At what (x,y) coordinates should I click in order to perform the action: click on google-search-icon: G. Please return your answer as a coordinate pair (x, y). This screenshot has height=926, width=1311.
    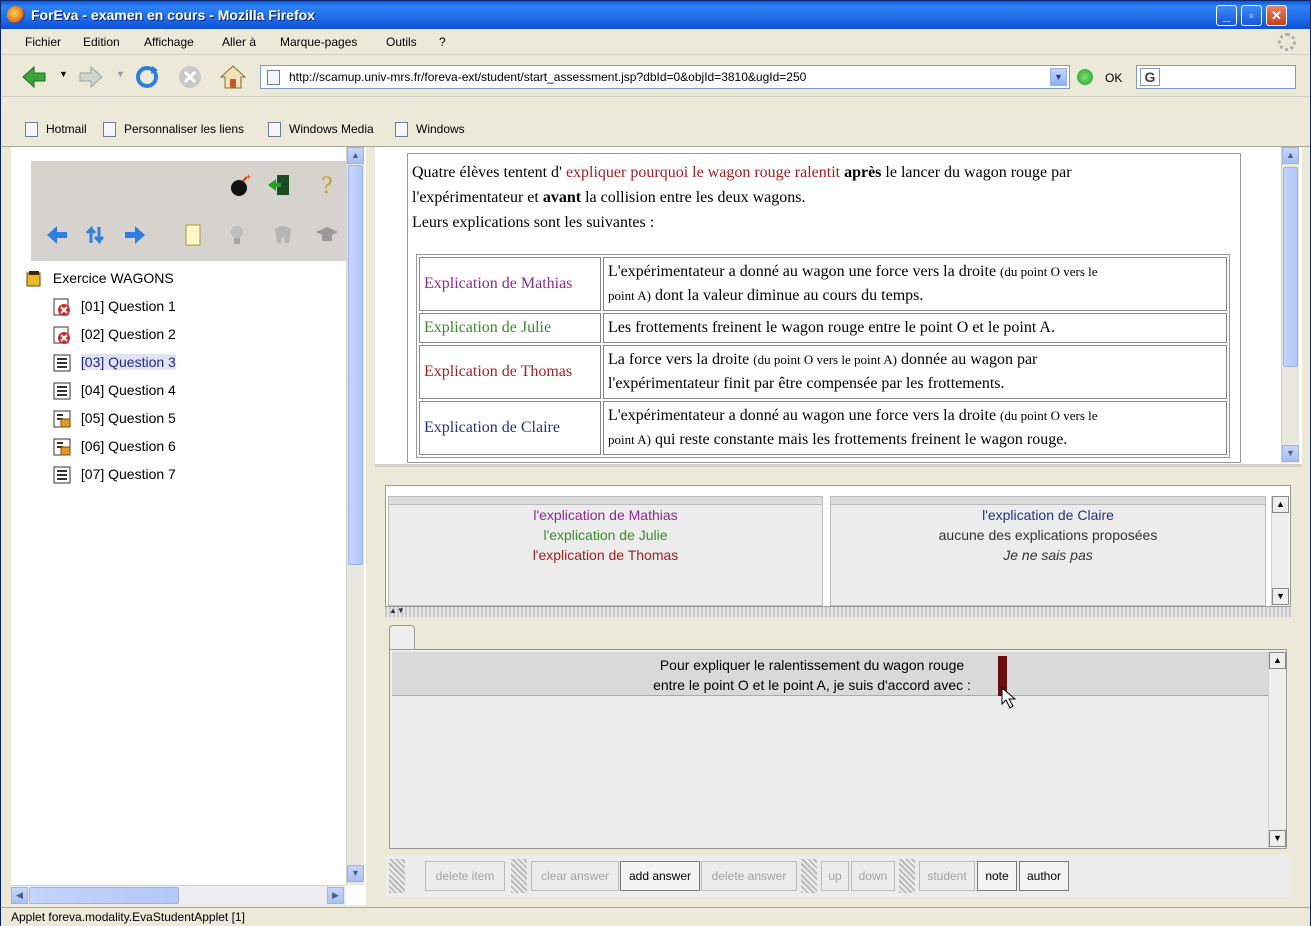
    Looking at the image, I should click on (1150, 77).